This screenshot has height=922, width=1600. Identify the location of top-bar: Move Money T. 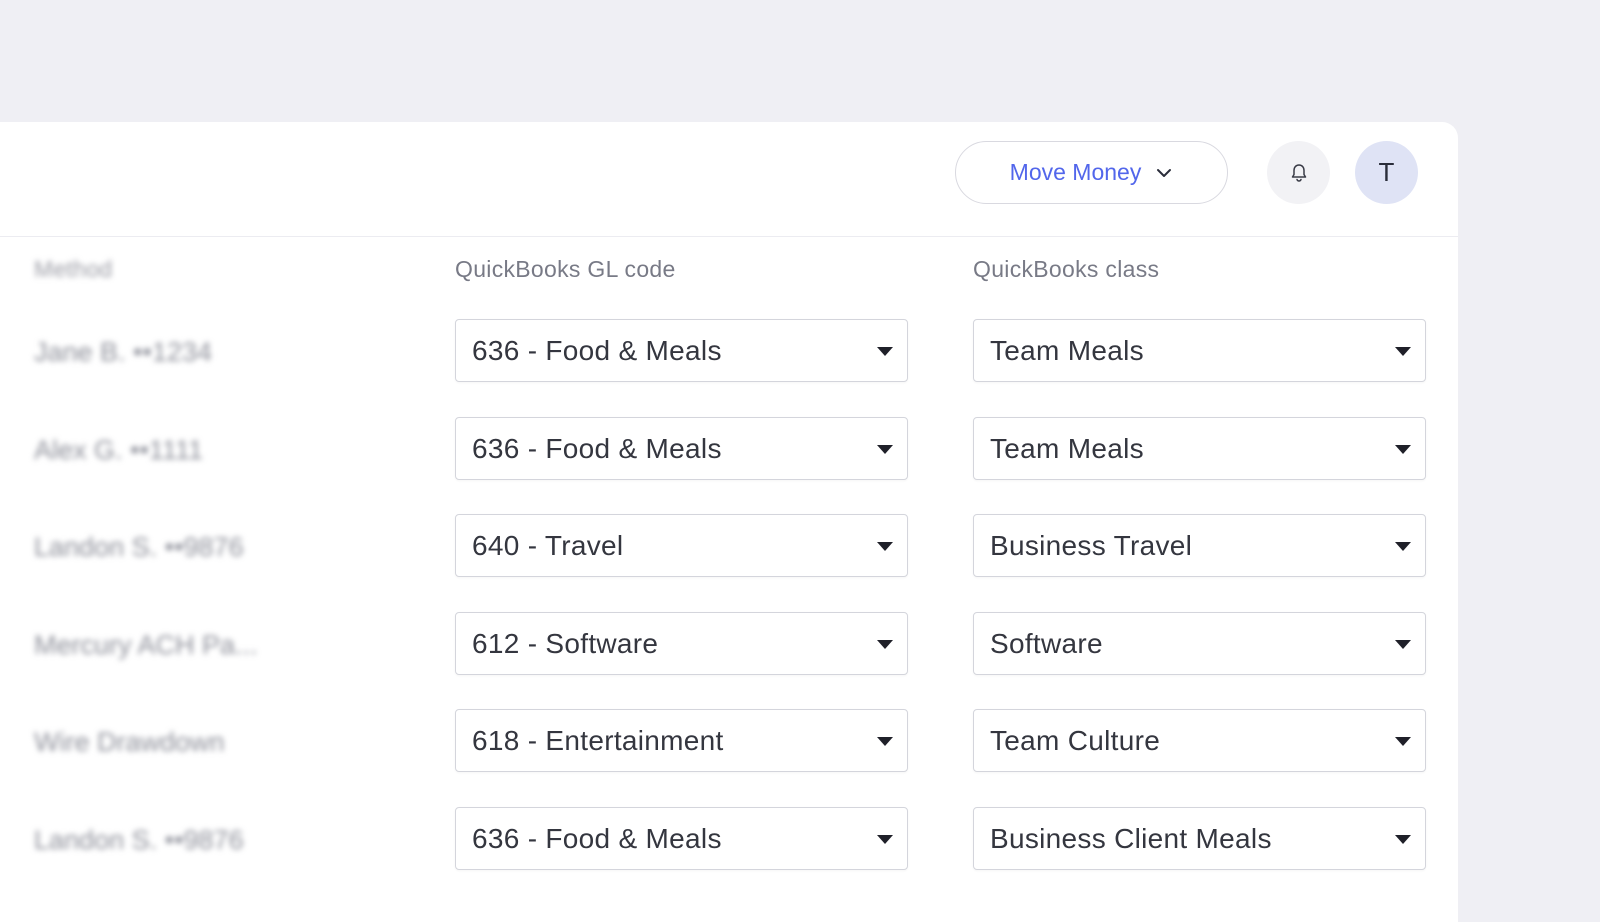
(729, 179).